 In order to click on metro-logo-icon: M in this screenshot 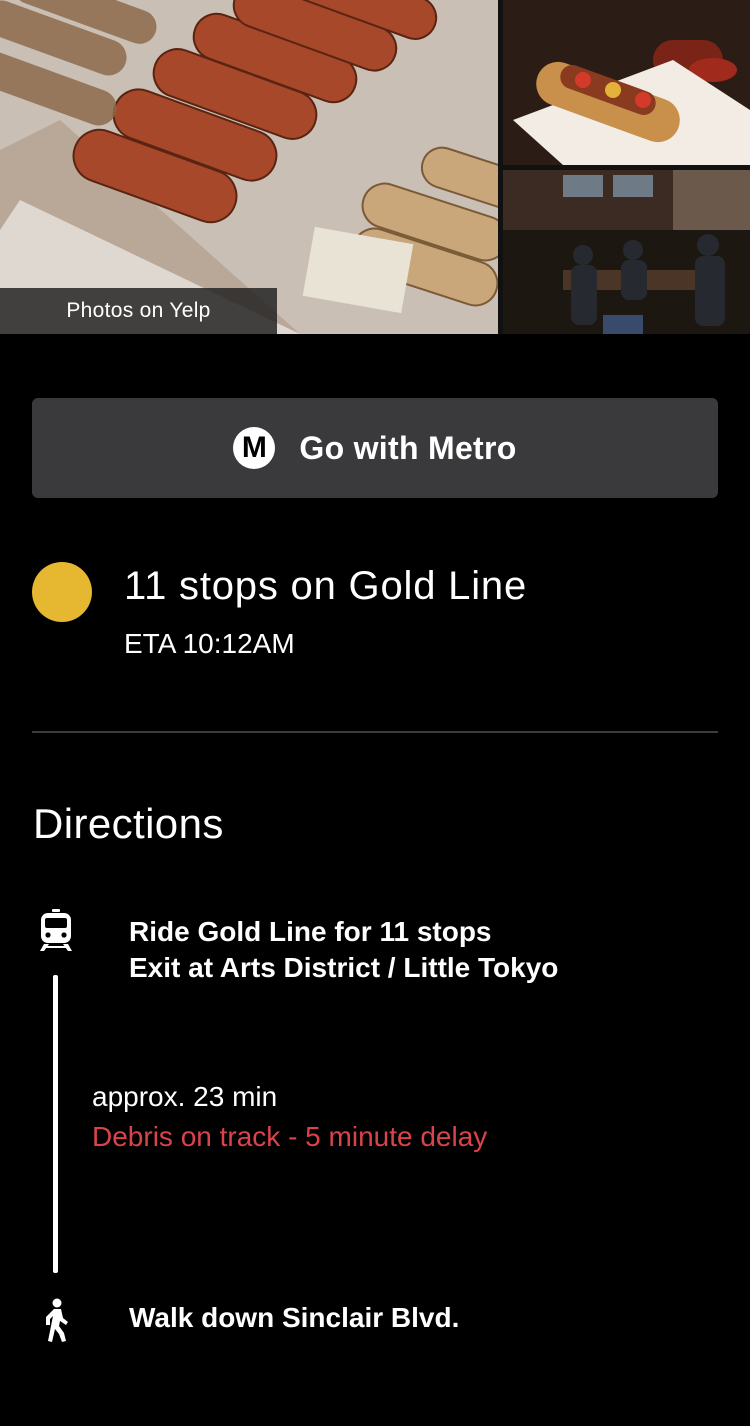, I will do `click(254, 448)`.